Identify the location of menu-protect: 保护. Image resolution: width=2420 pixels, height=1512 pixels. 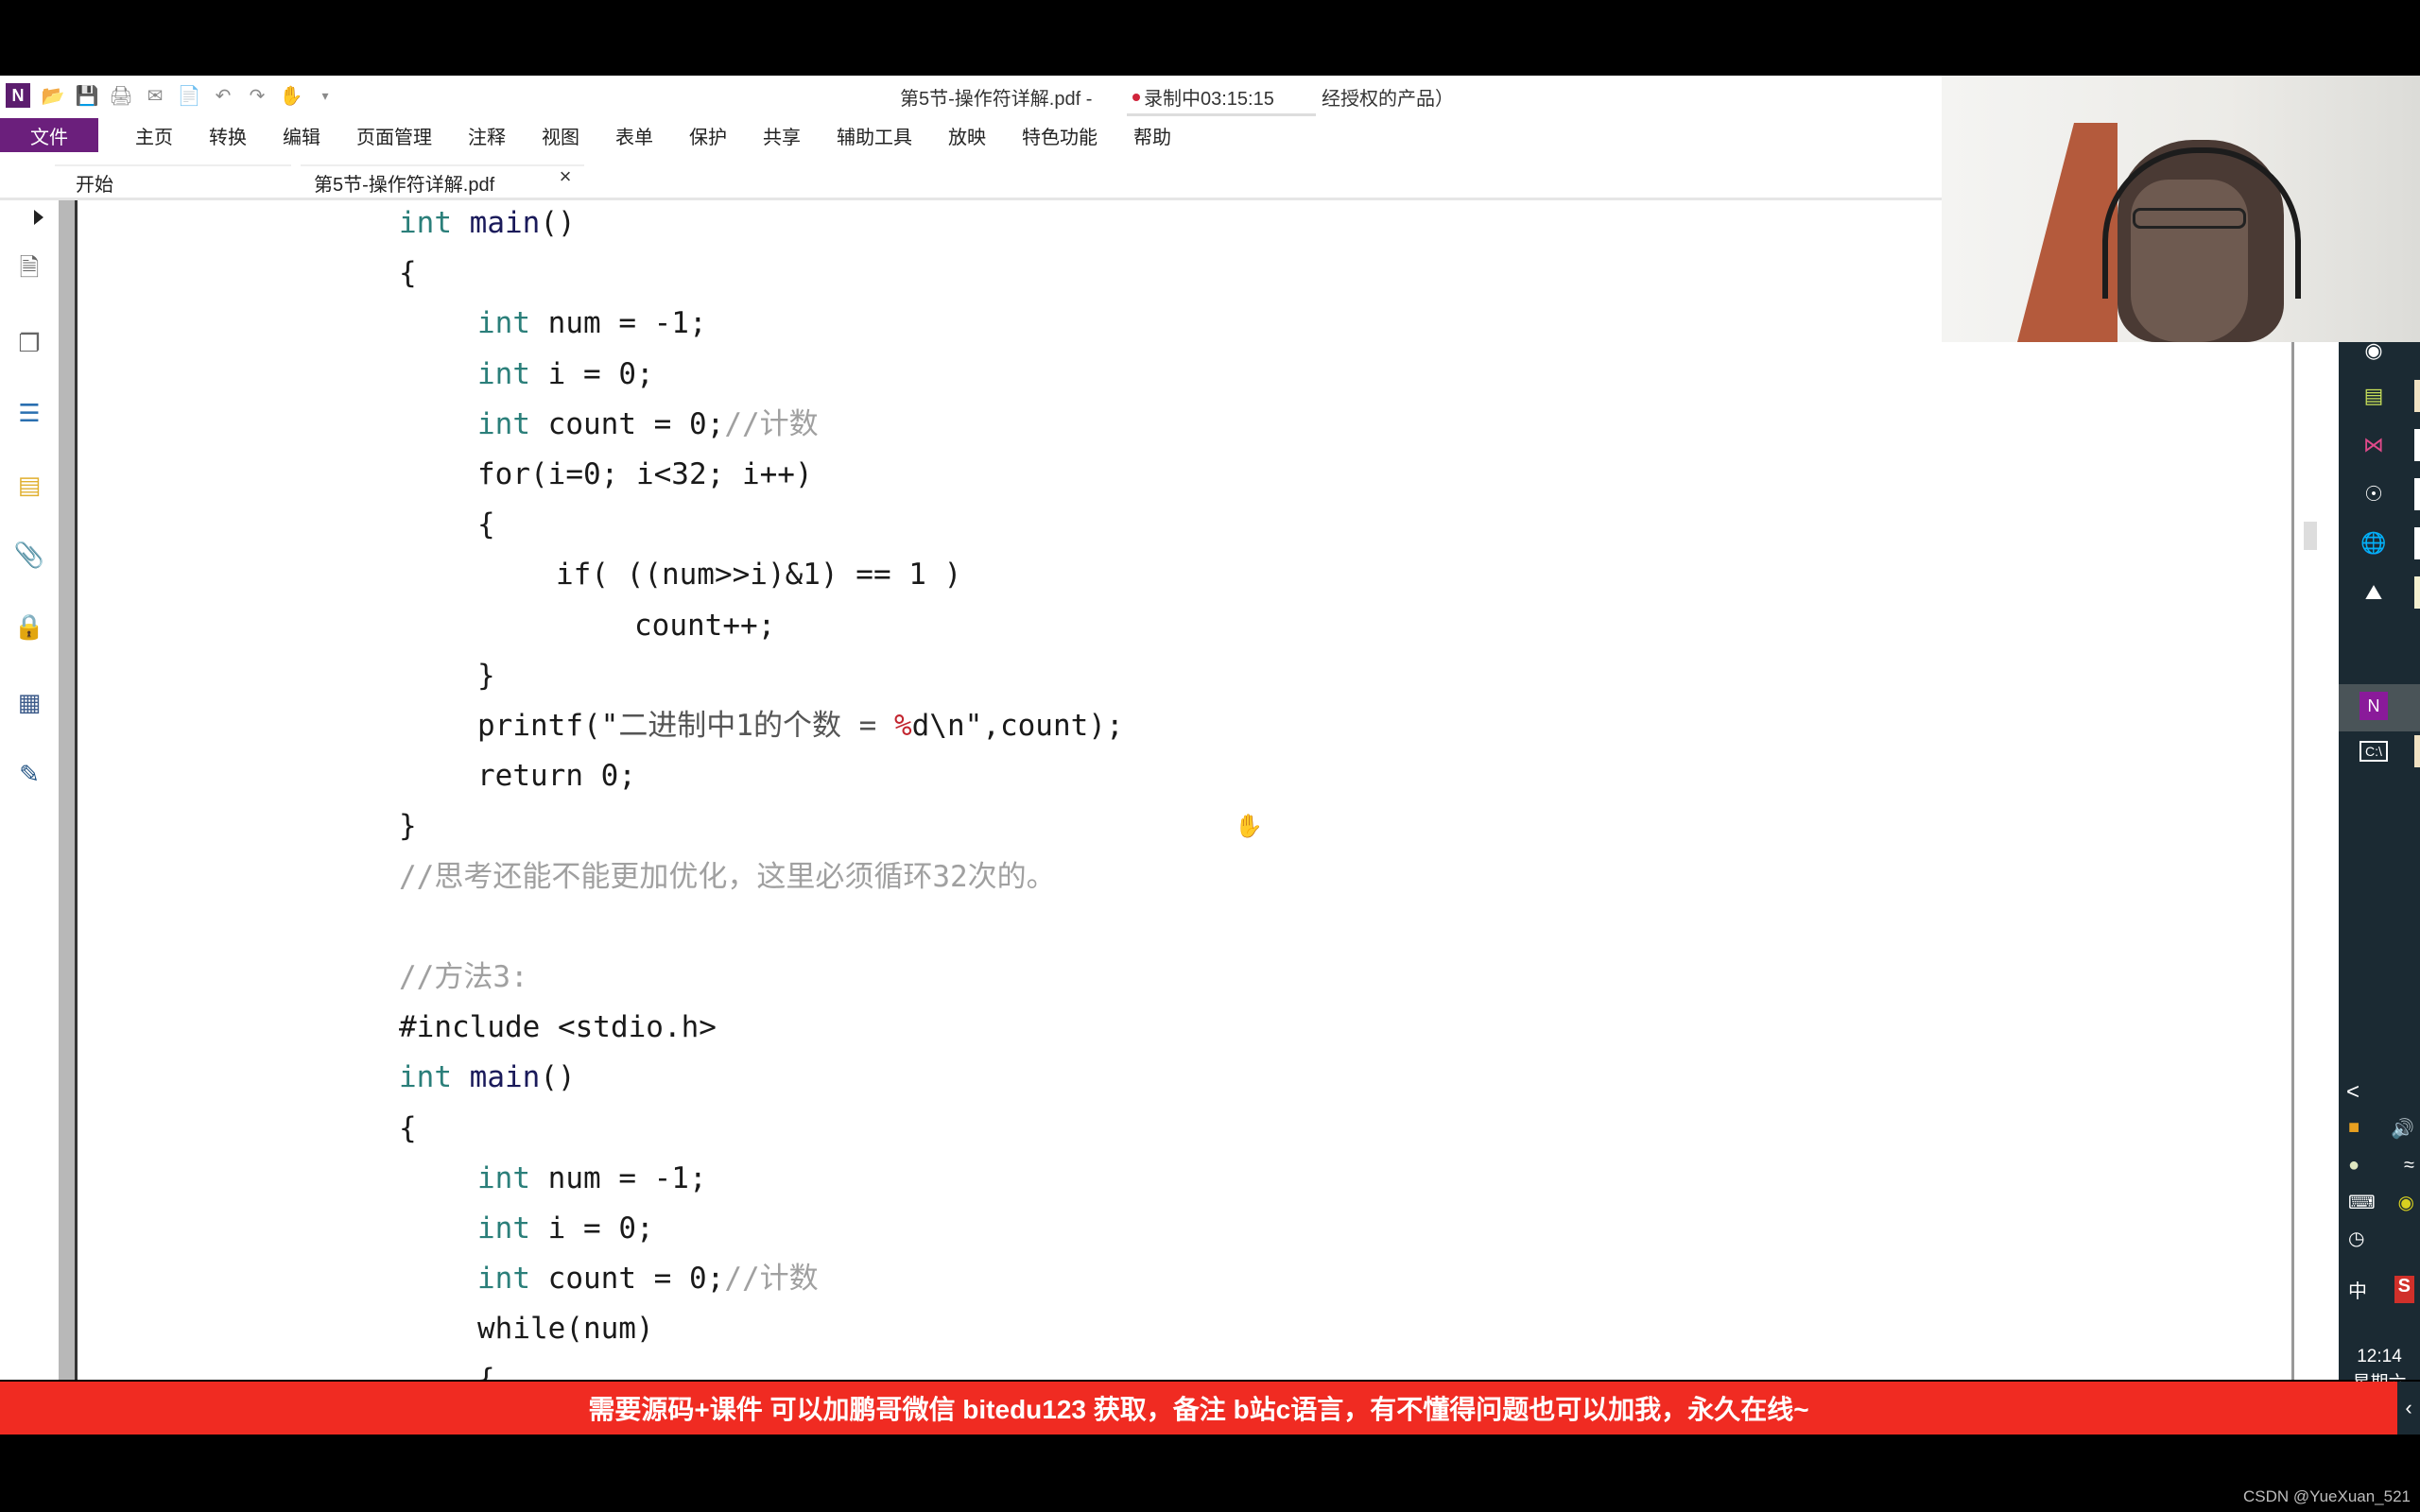
(708, 135).